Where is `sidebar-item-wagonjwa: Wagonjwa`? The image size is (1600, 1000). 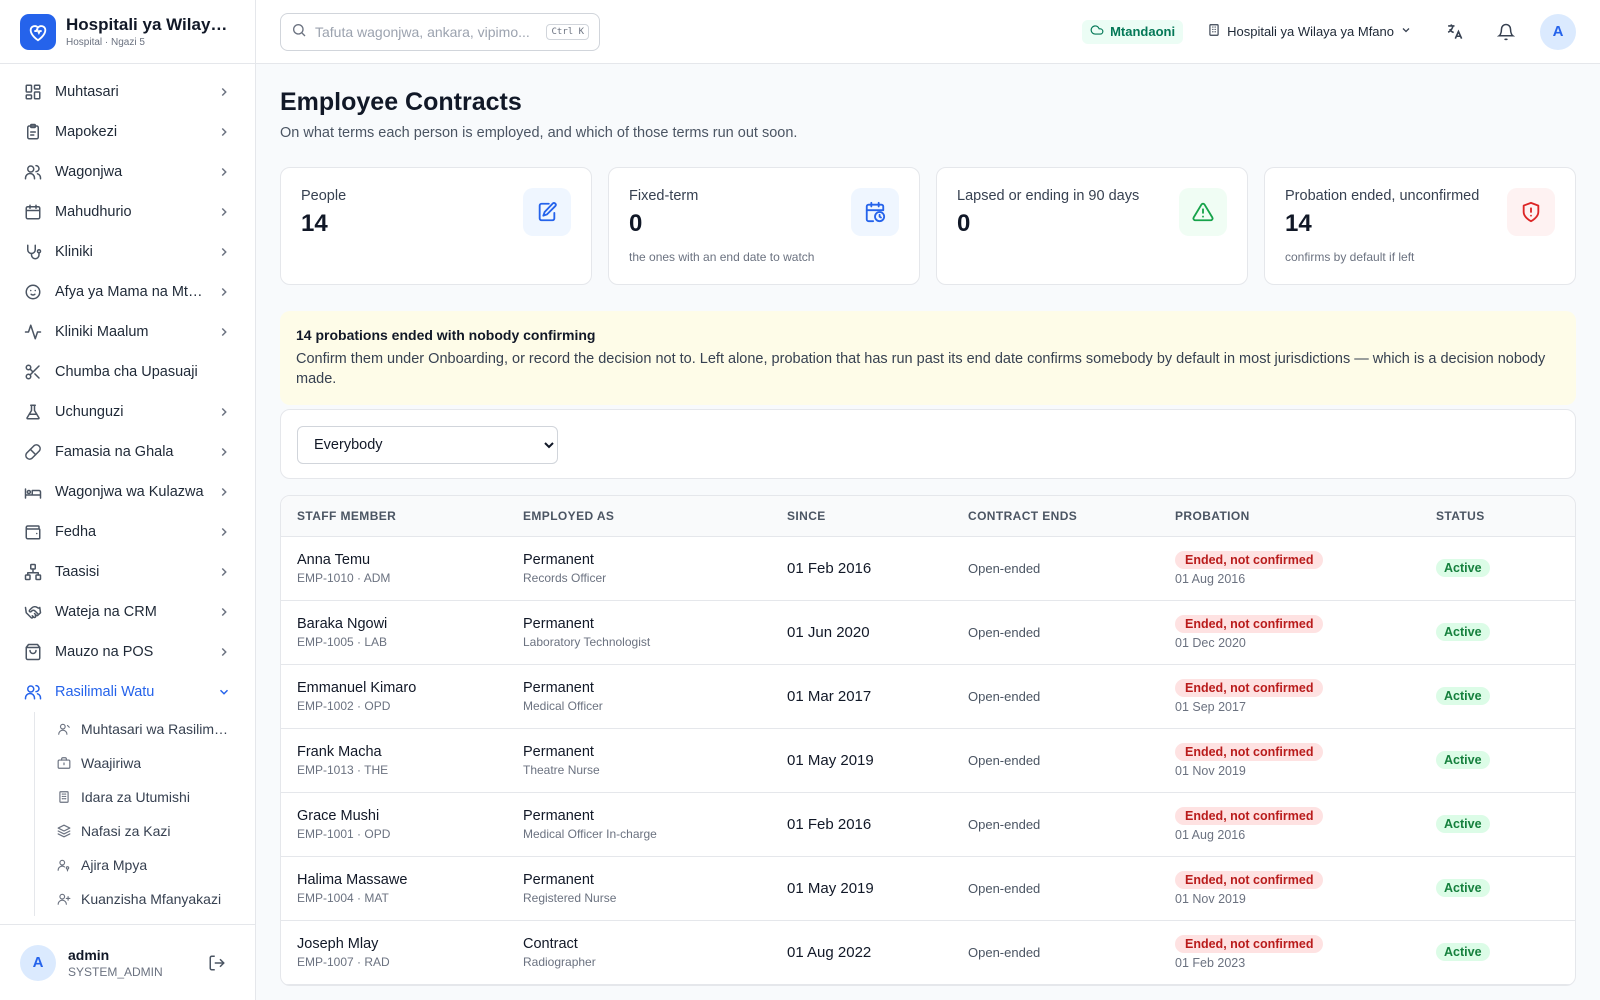 sidebar-item-wagonjwa: Wagonjwa is located at coordinates (127, 172).